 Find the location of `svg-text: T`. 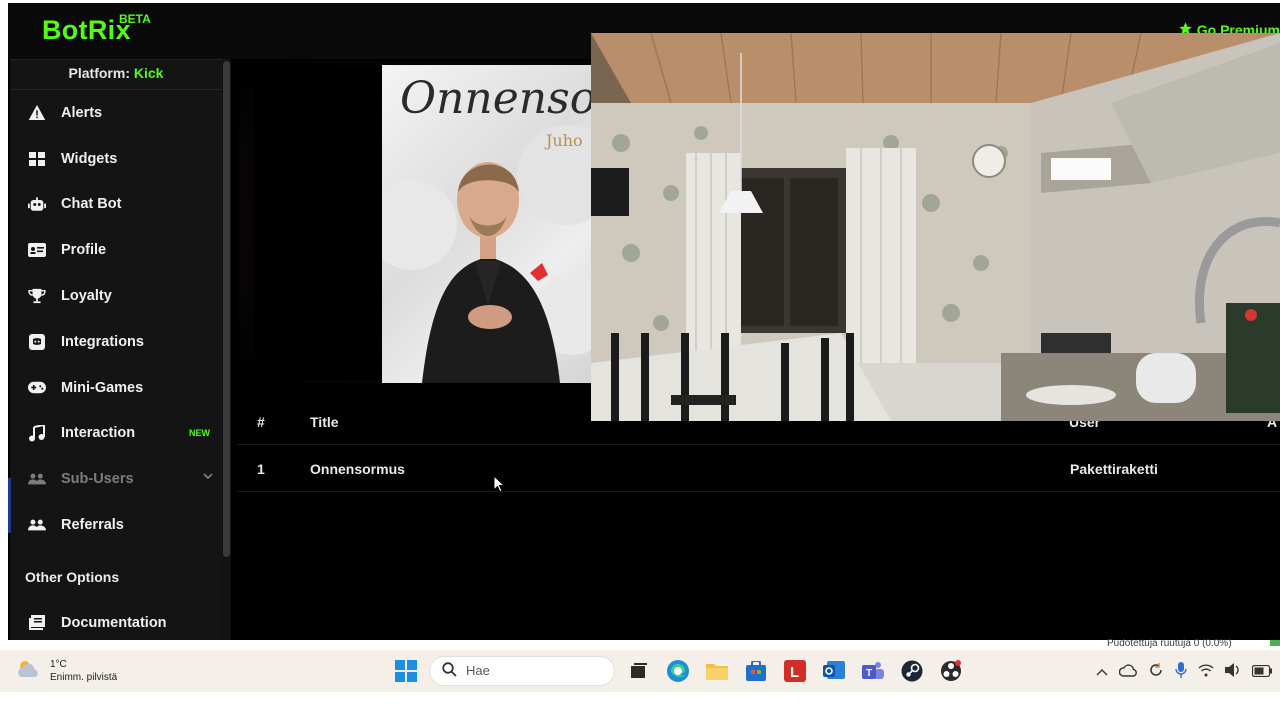

svg-text: T is located at coordinates (869, 673).